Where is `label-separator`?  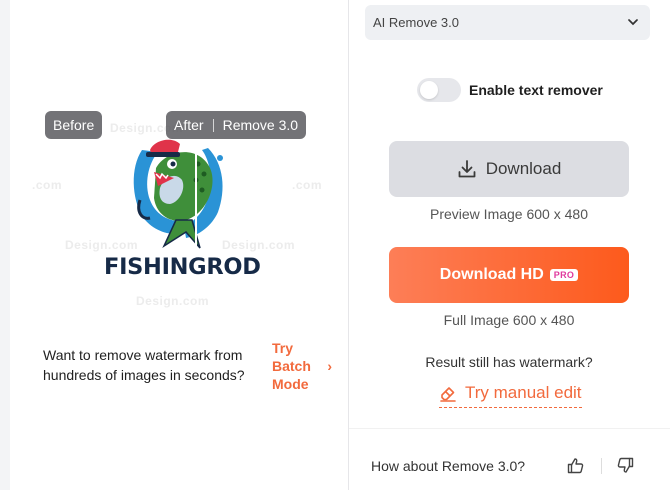
label-separator is located at coordinates (213, 125).